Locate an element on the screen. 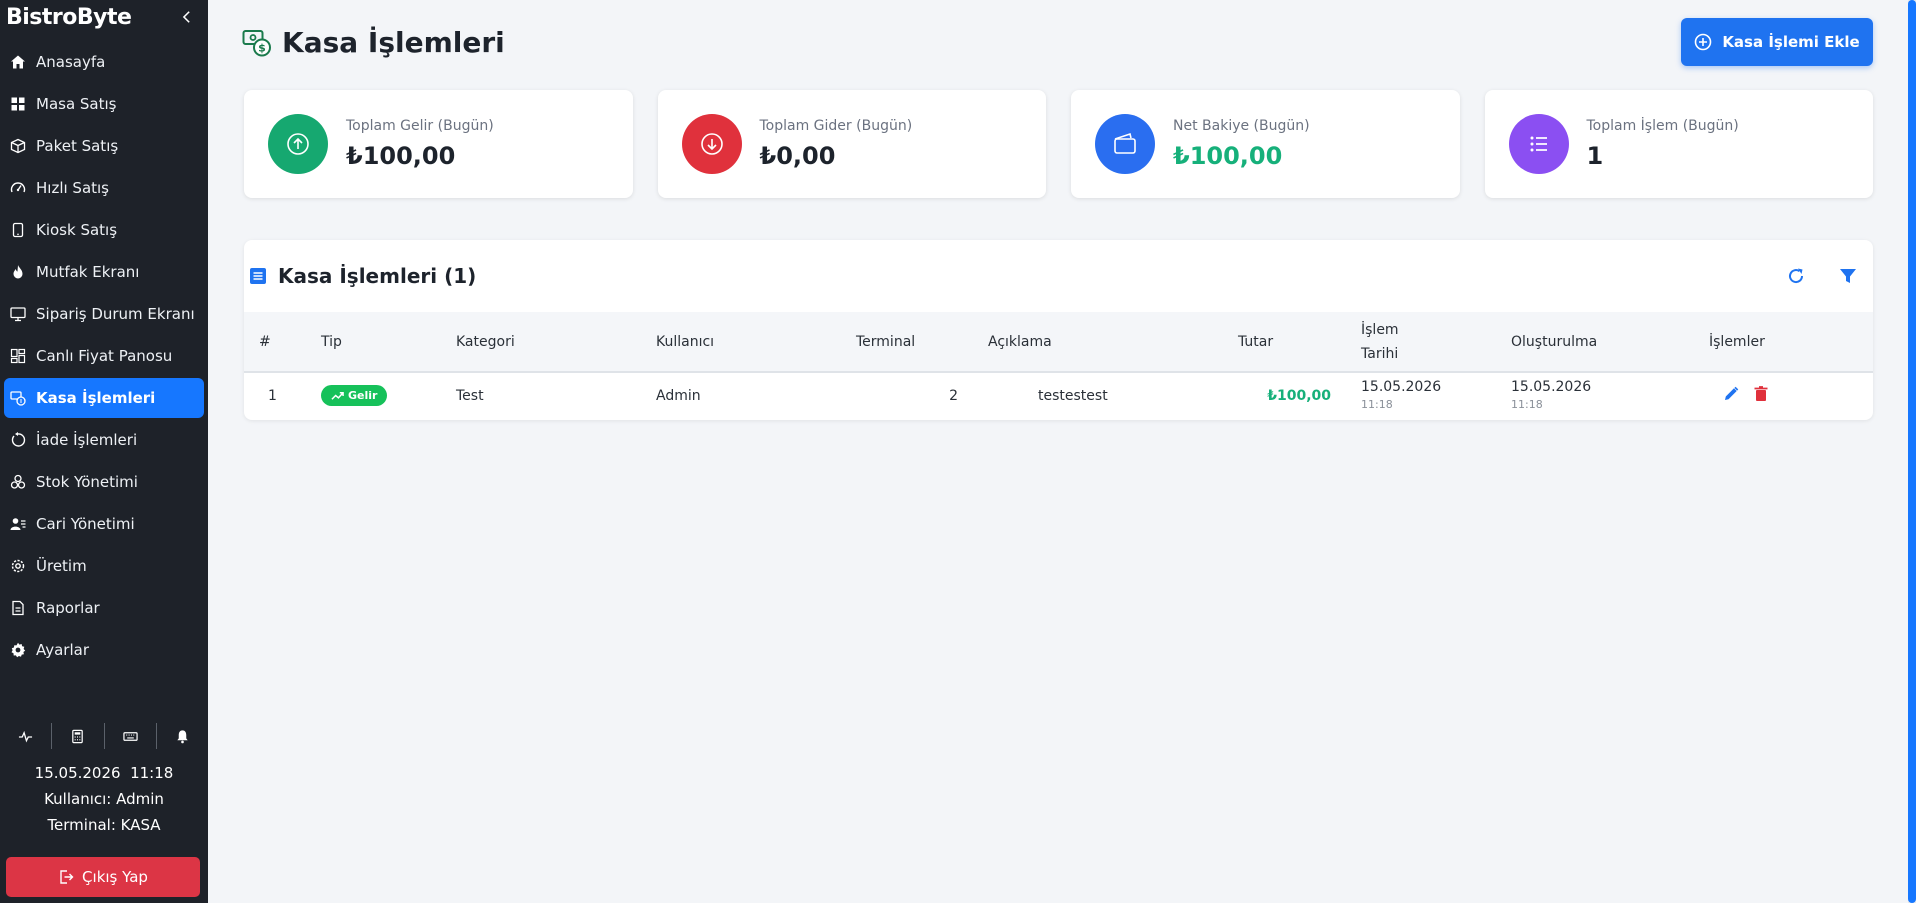  sidebar-item-mutfak-ekrani: Mutfak Ekranı is located at coordinates (104, 272).